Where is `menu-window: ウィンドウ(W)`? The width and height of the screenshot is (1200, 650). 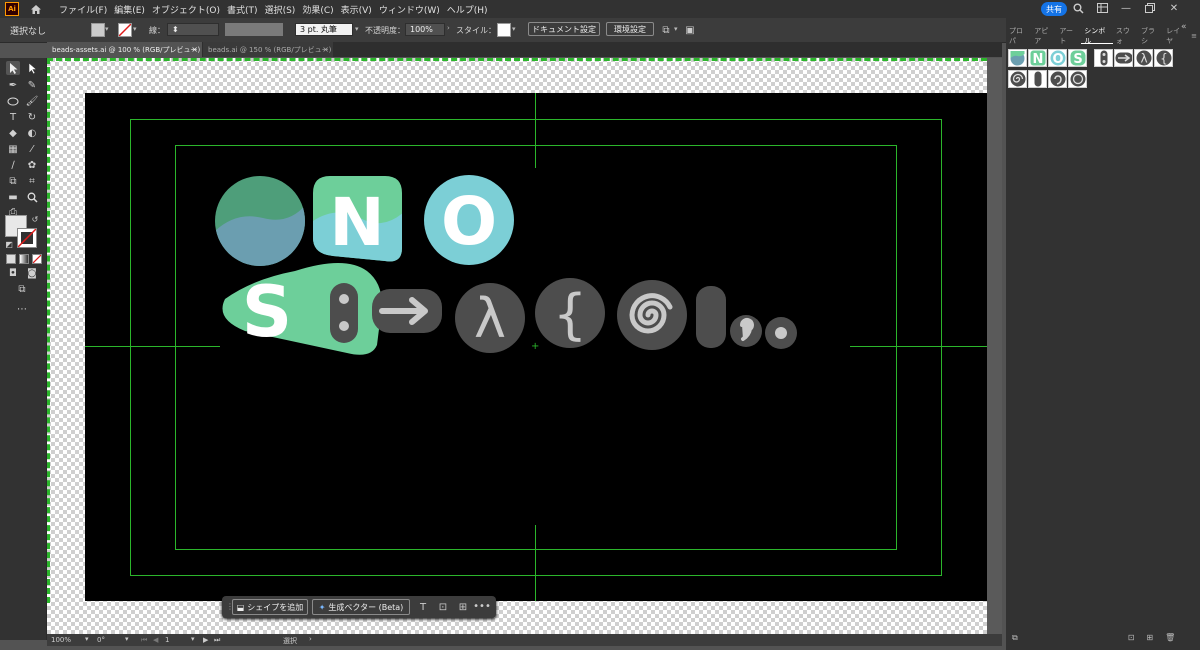 menu-window: ウィンドウ(W) is located at coordinates (409, 9).